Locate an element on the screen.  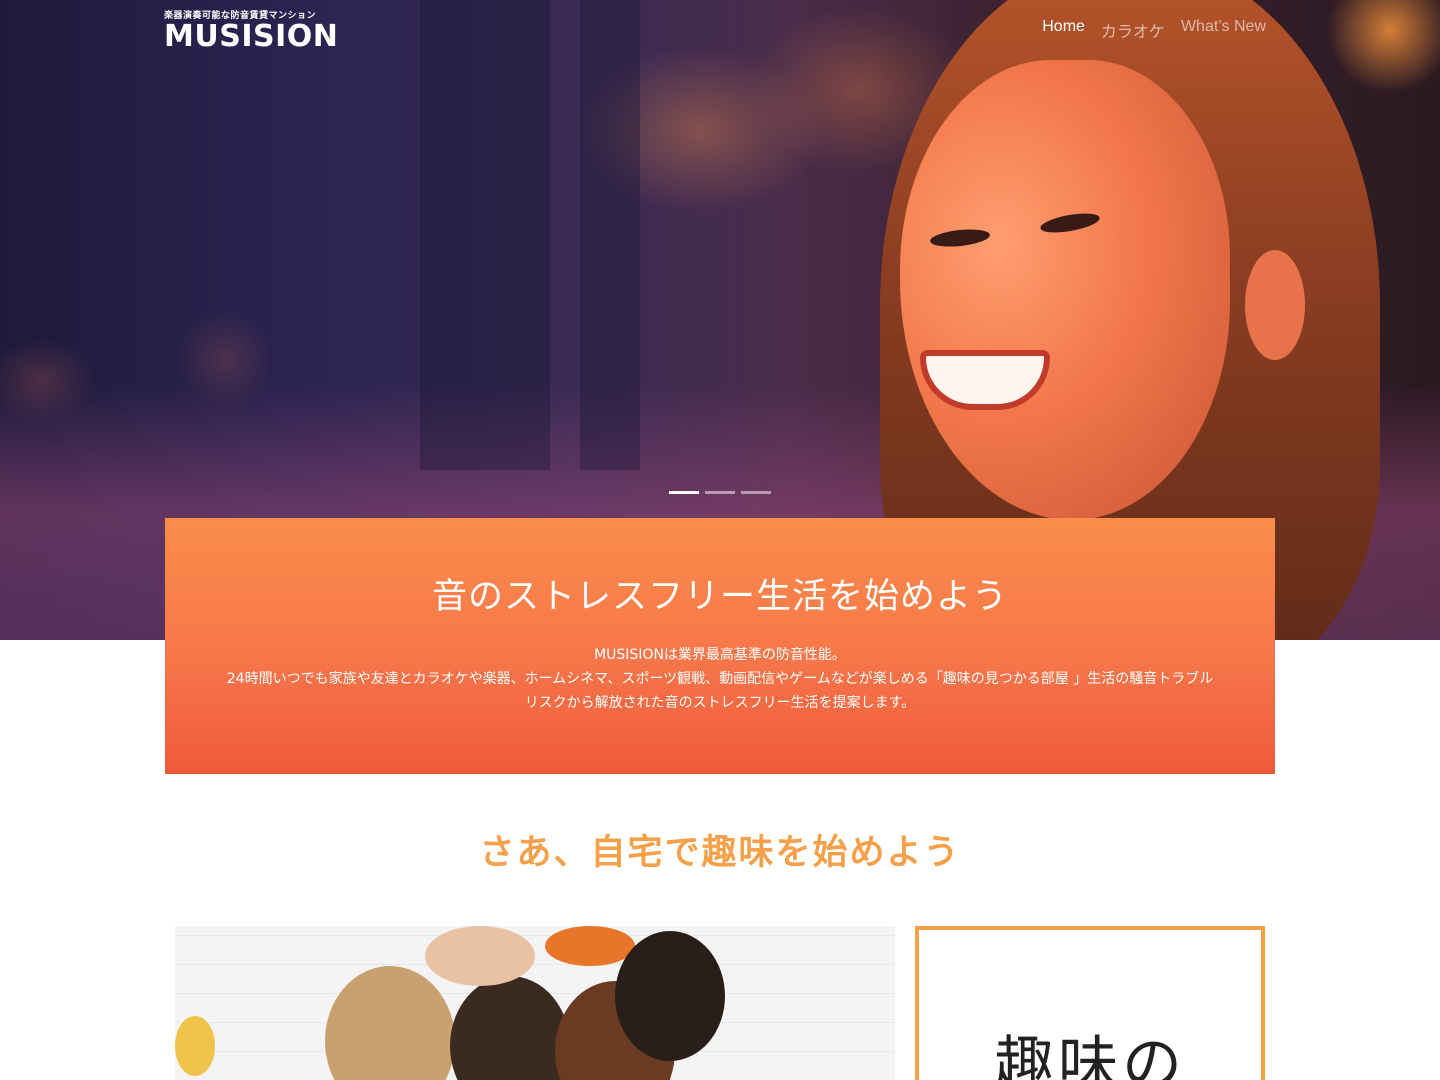
nav-karaoke: カラオケ is located at coordinates (1133, 30).